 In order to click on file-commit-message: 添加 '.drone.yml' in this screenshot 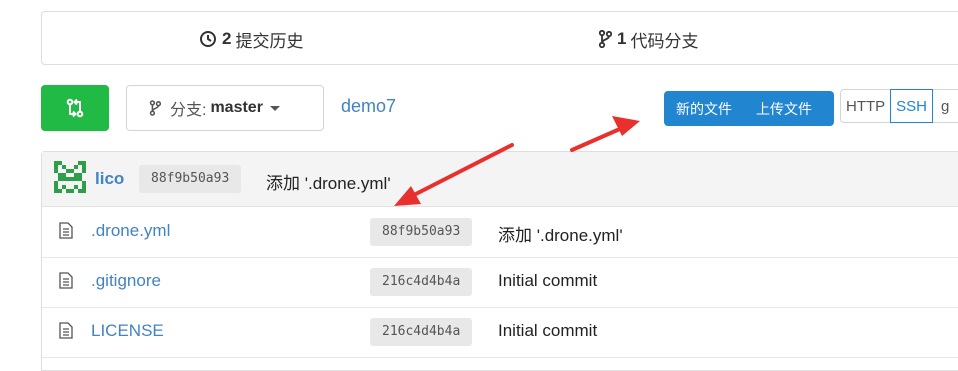, I will do `click(560, 235)`.